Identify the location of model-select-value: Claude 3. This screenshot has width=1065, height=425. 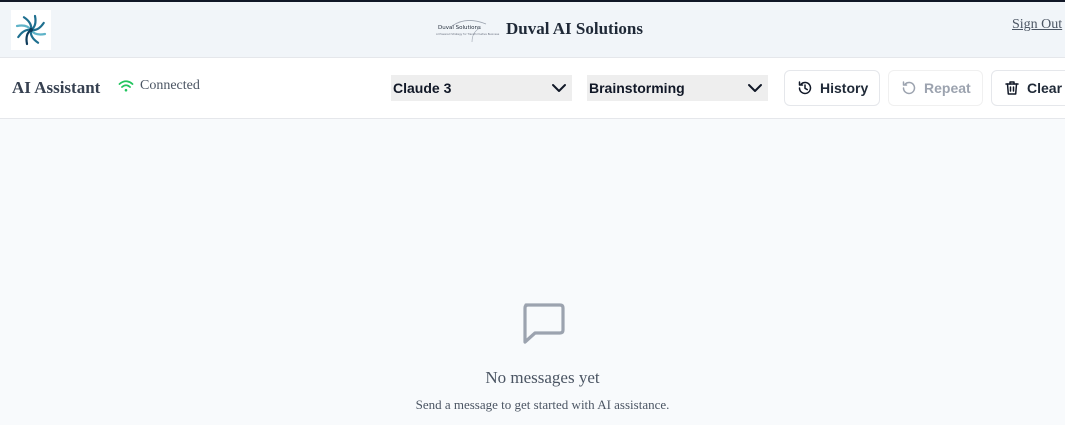
(422, 88).